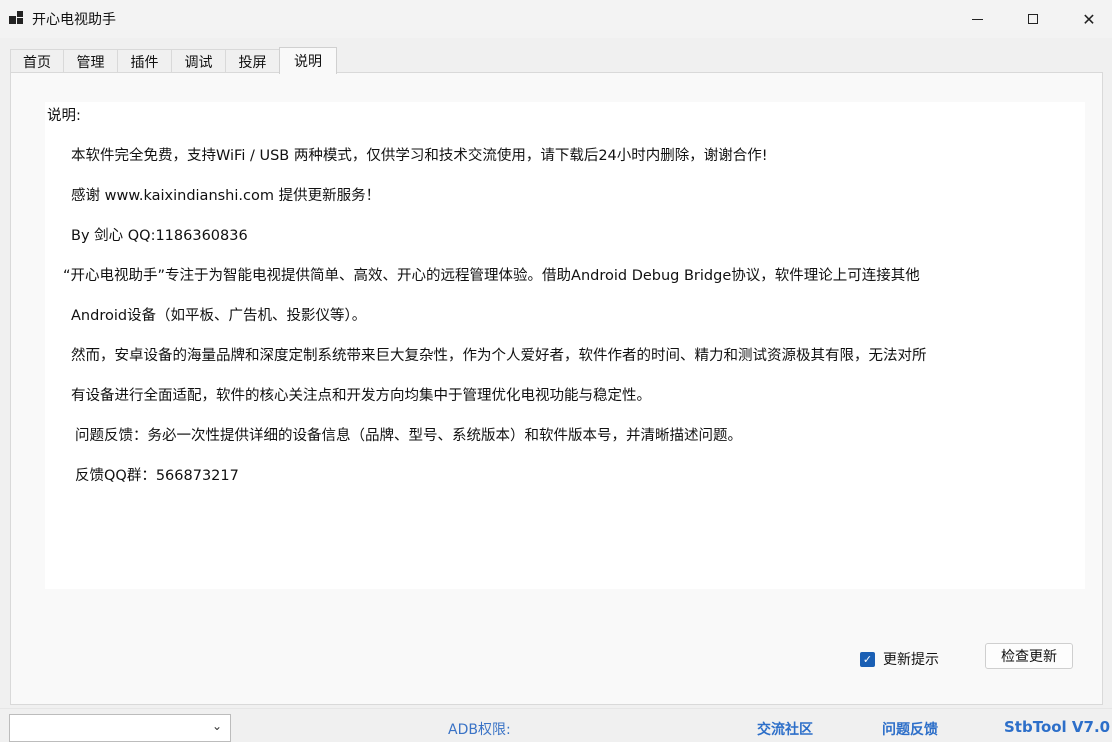  Describe the element at coordinates (198, 61) in the screenshot. I see `tab-debug: 调试` at that location.